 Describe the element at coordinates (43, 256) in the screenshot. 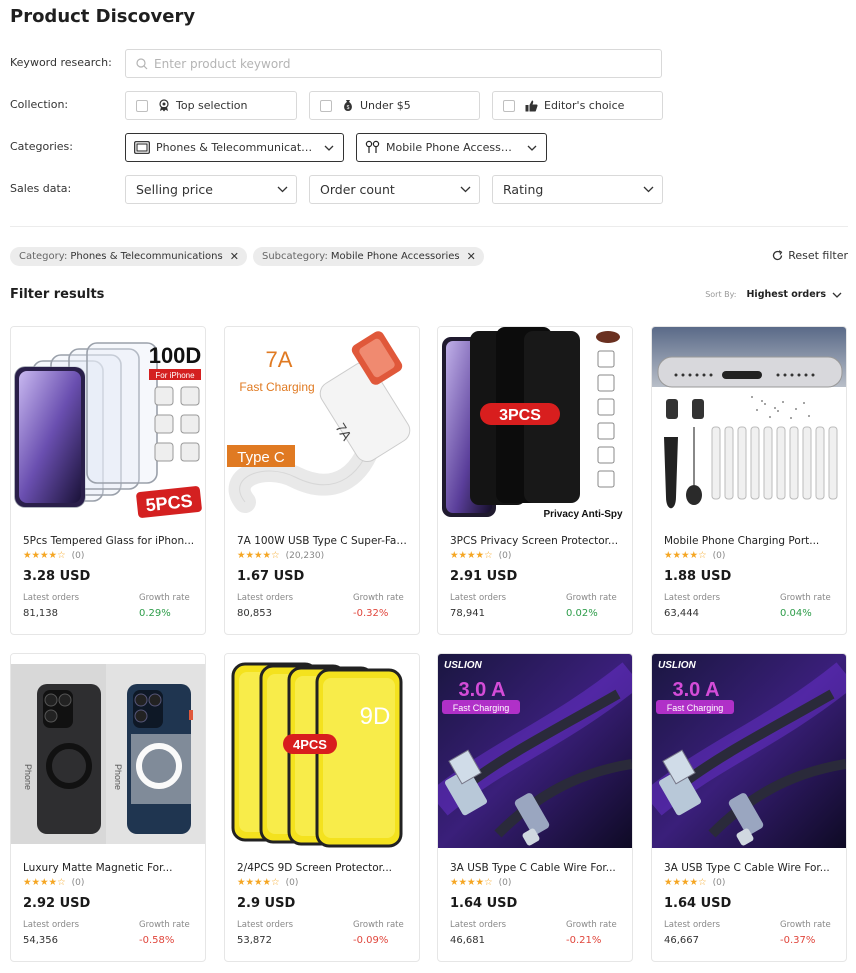

I see `chip-key: Category:` at that location.